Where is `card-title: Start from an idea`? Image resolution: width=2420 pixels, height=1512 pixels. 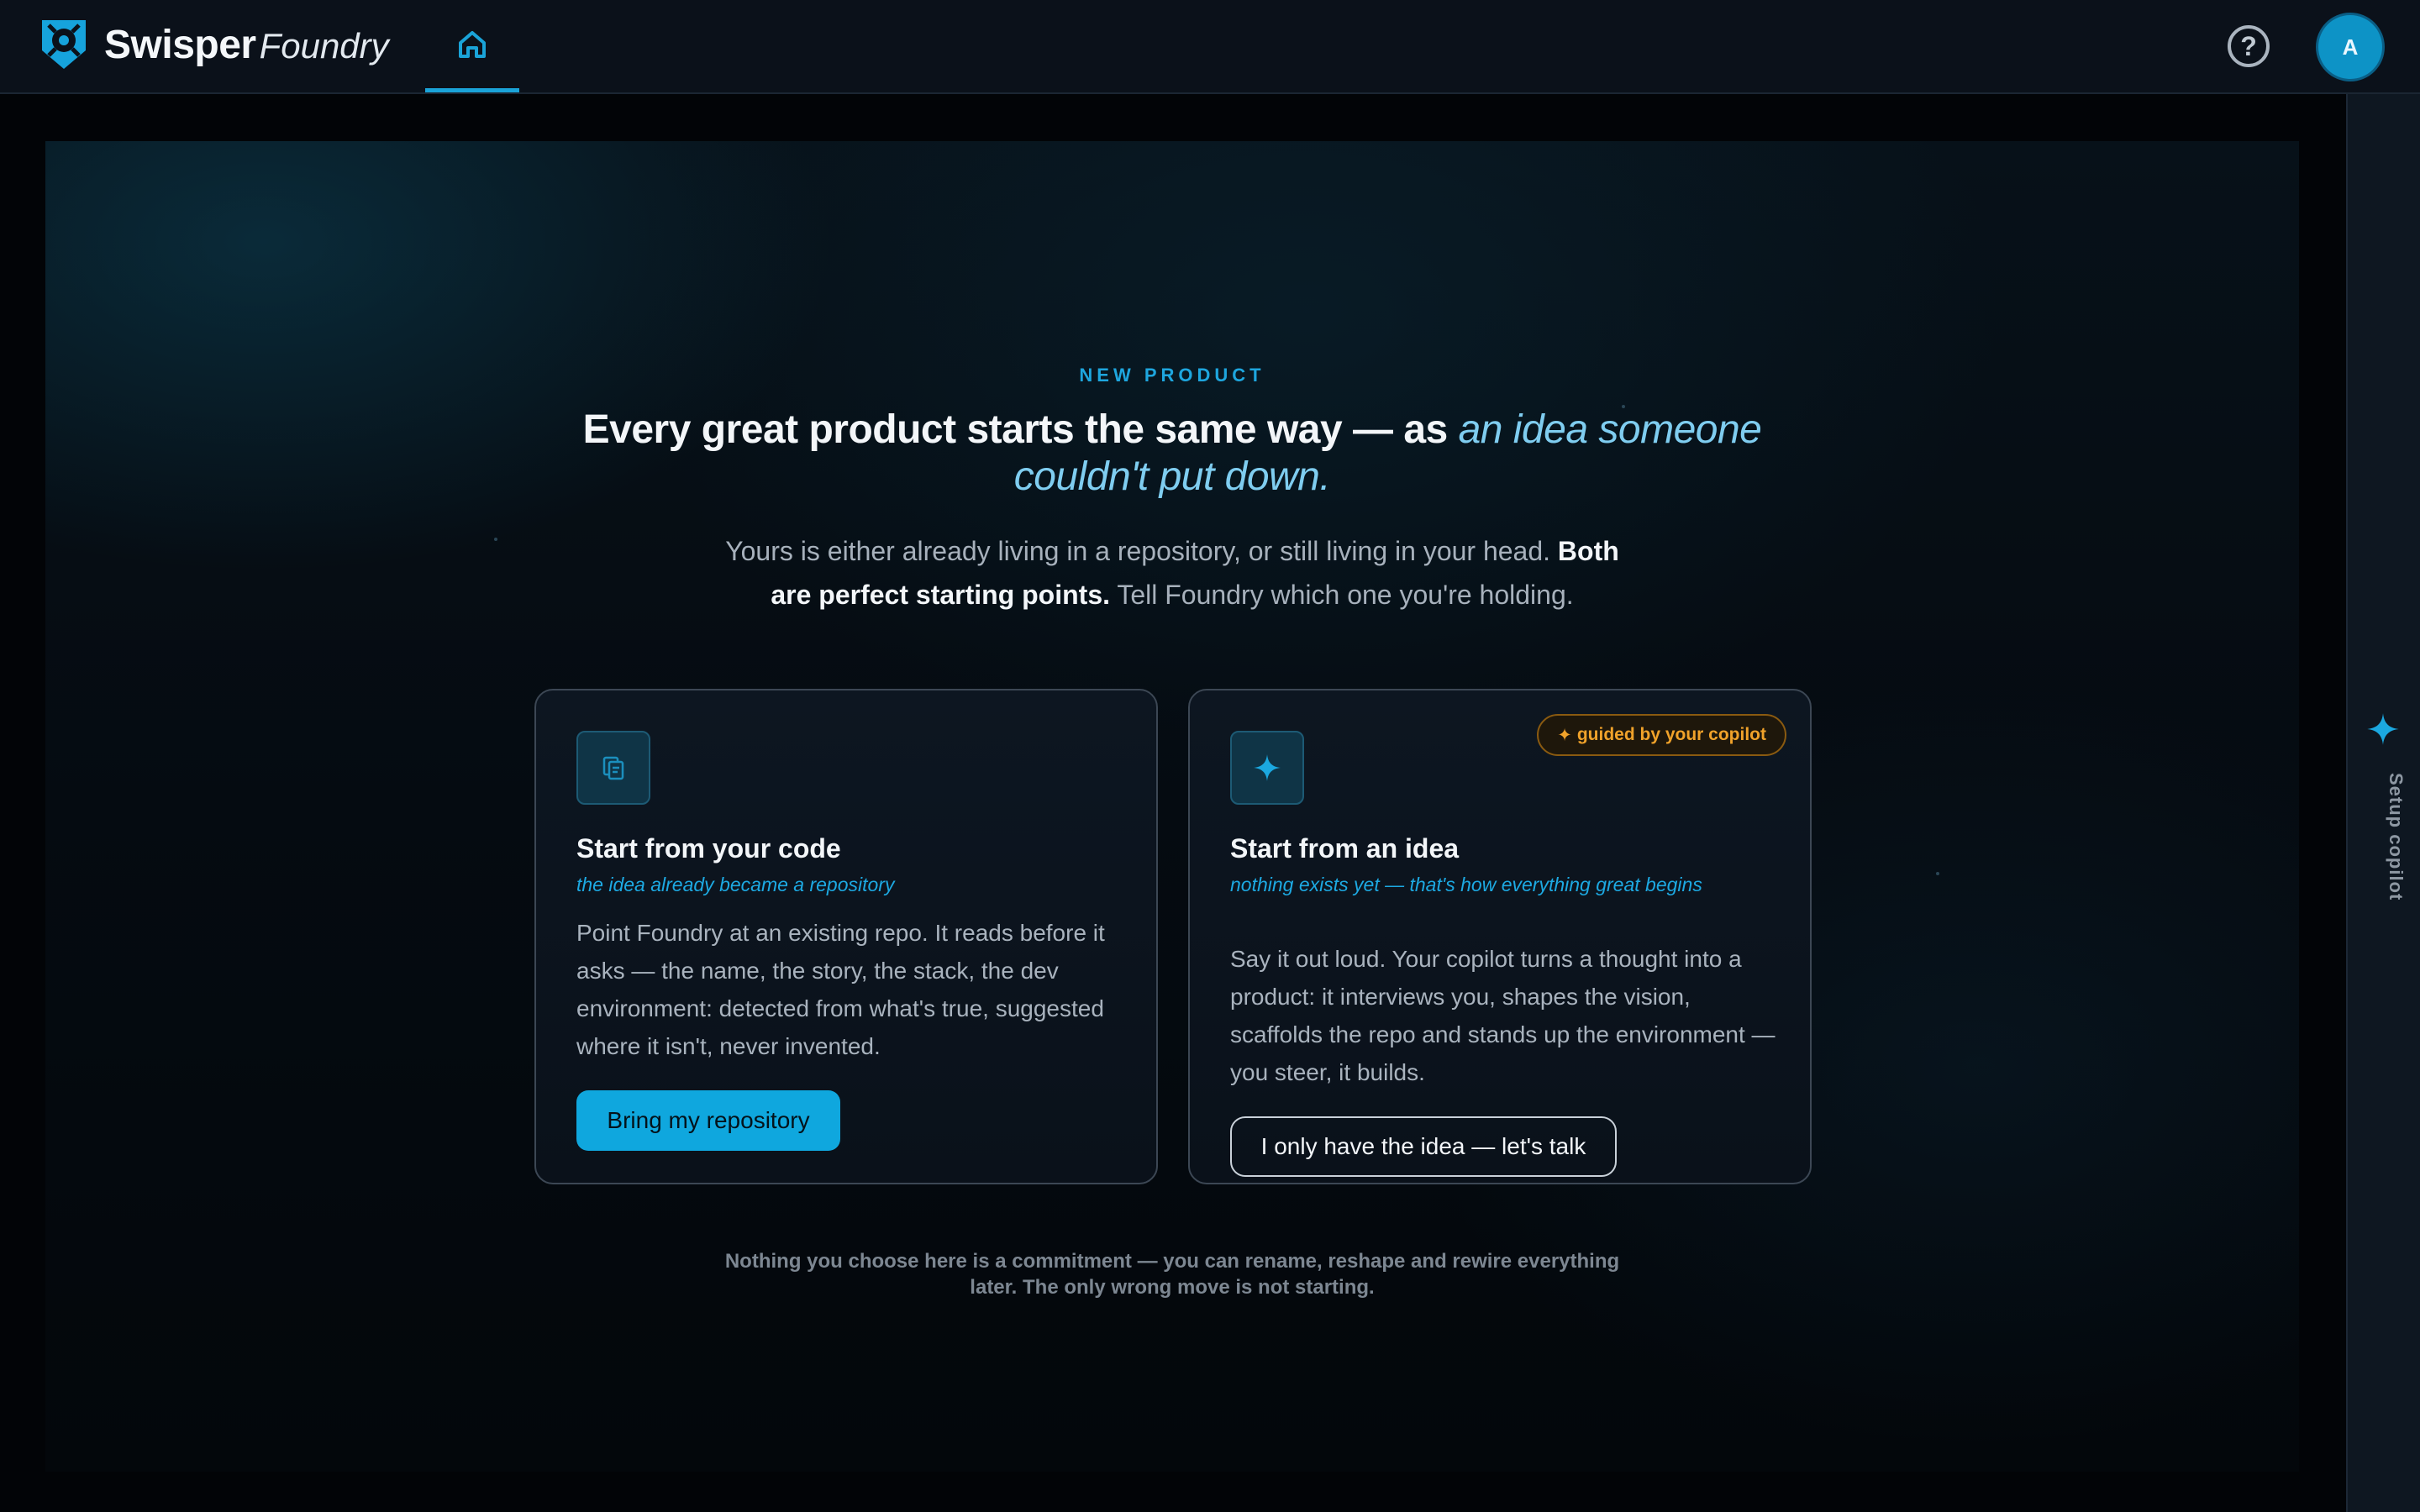 card-title: Start from an idea is located at coordinates (1345, 848).